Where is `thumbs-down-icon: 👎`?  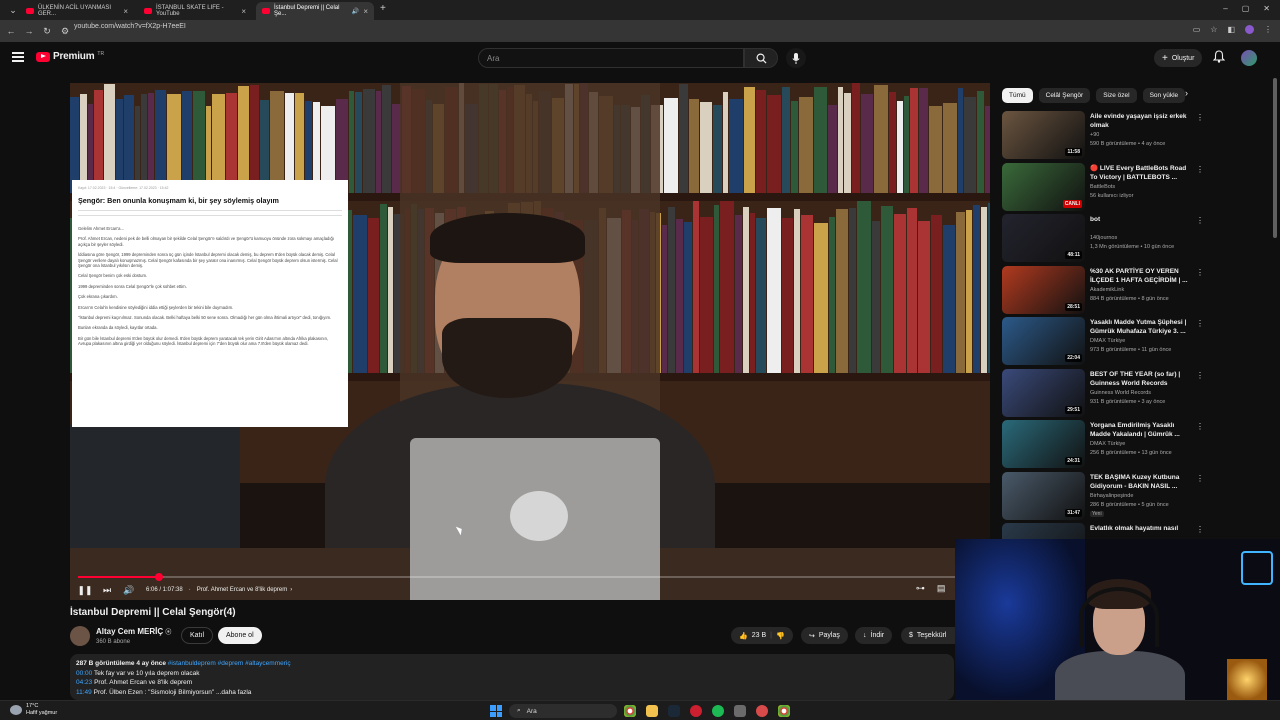 thumbs-down-icon: 👎 is located at coordinates (780, 636).